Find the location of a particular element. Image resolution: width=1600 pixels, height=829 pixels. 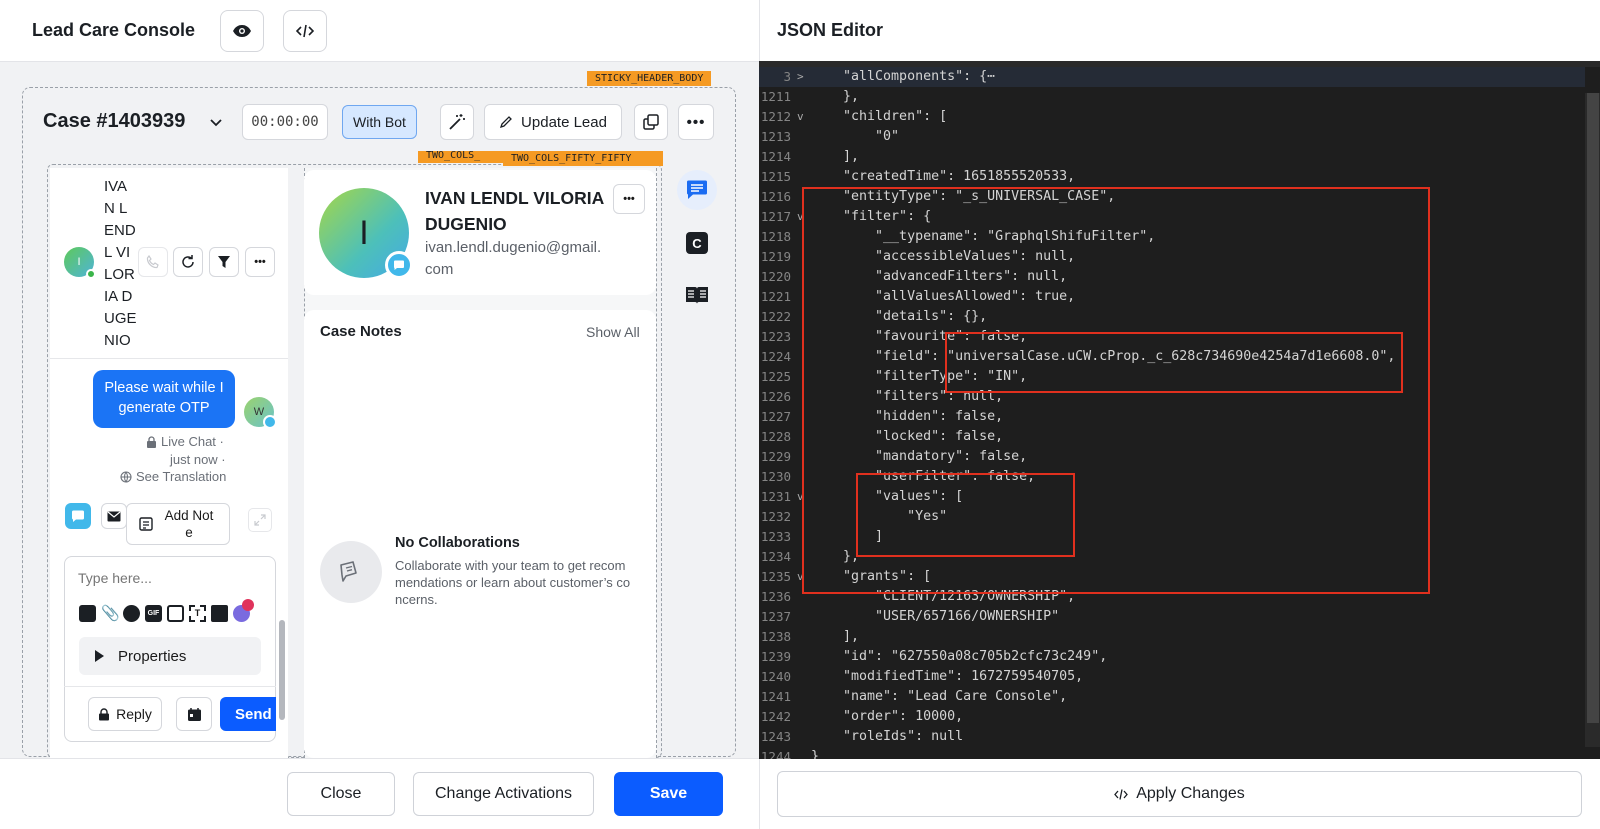

two-cols-tag-b: TWO_COLS_FIFTY_FIFTY is located at coordinates (583, 158).